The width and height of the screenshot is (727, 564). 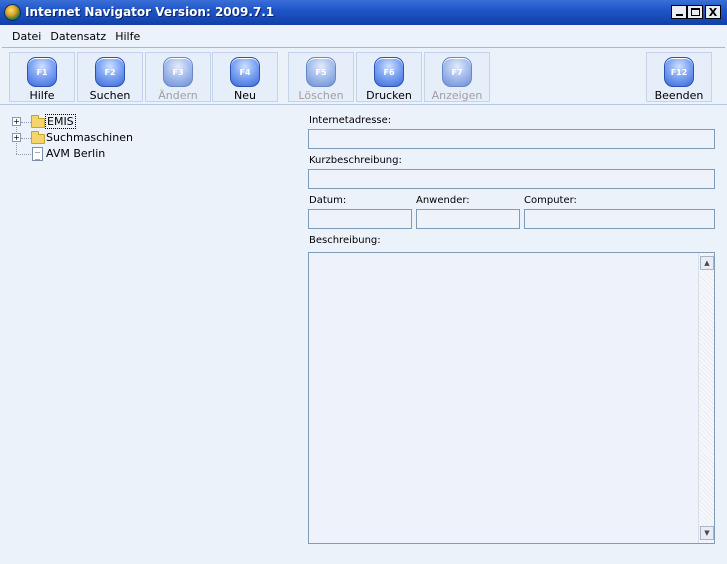 What do you see at coordinates (128, 36) in the screenshot?
I see `menu-hilfe: Hilfe` at bounding box center [128, 36].